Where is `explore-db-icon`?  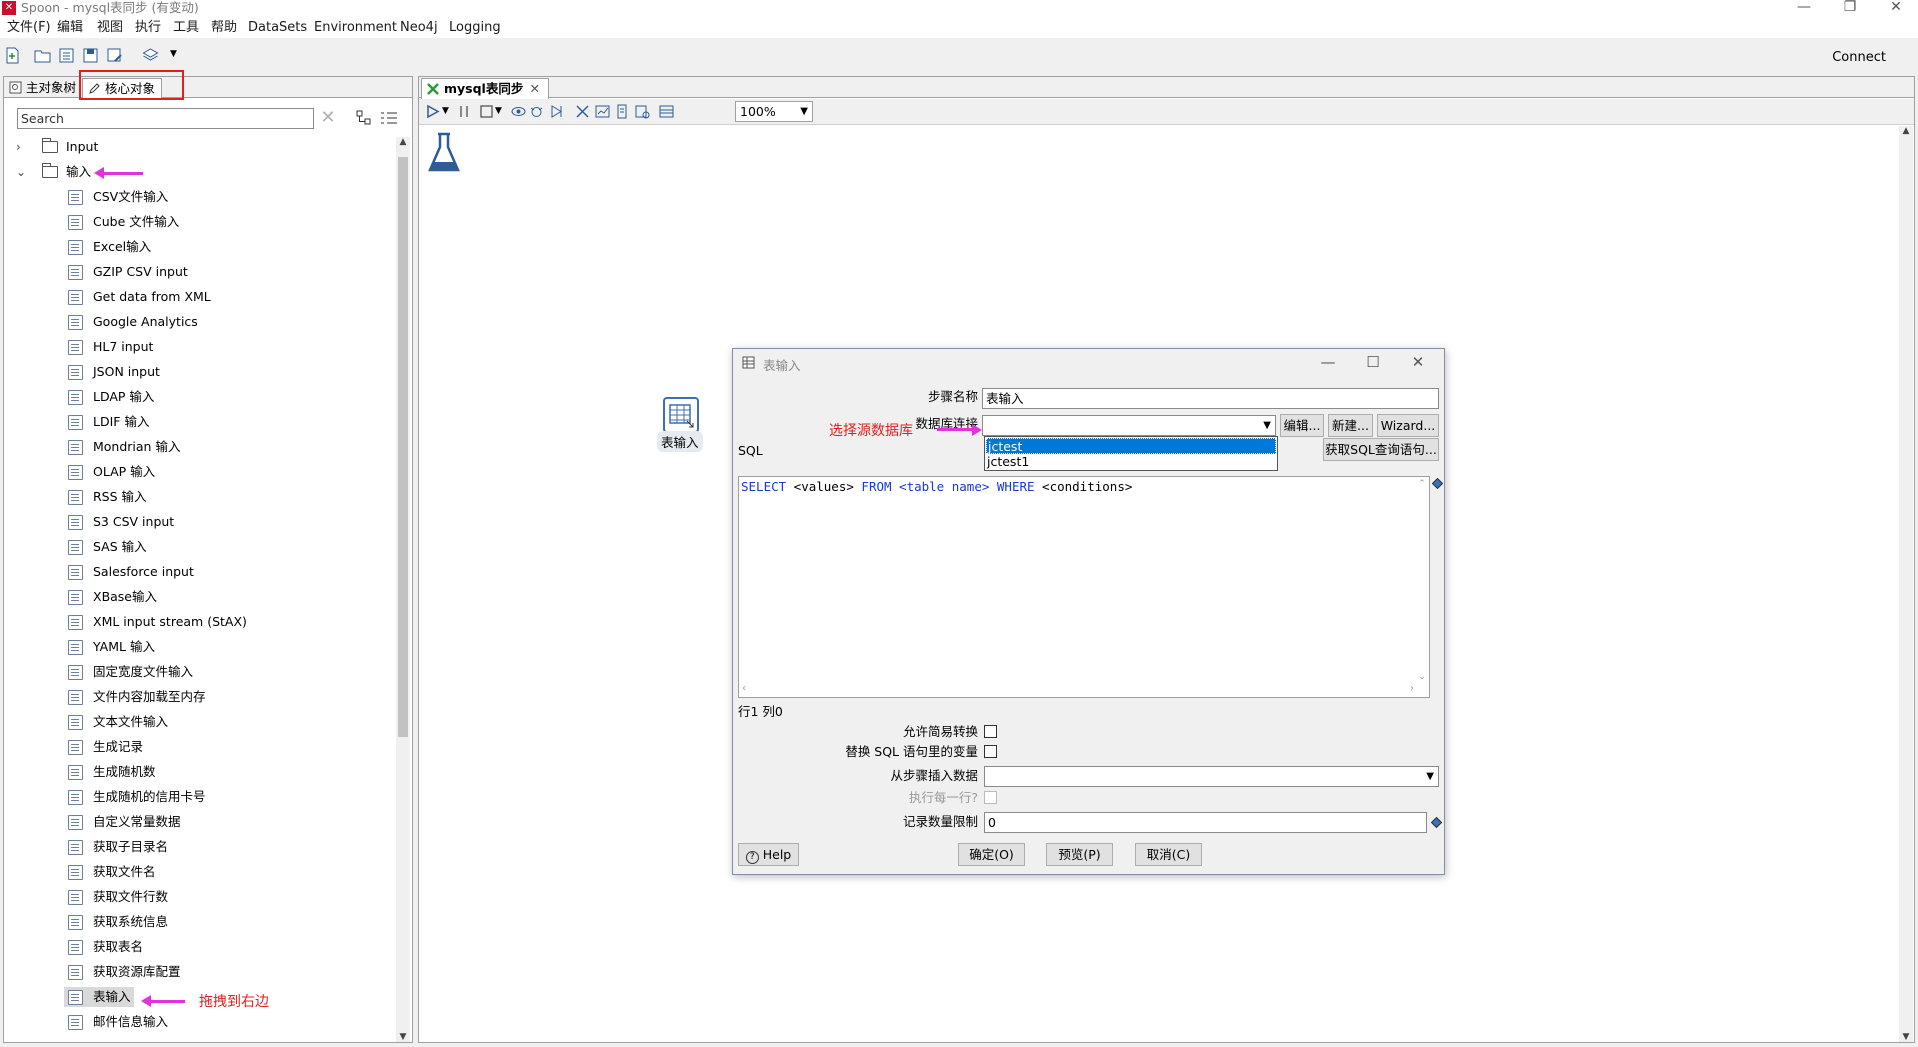
explore-db-icon is located at coordinates (642, 111).